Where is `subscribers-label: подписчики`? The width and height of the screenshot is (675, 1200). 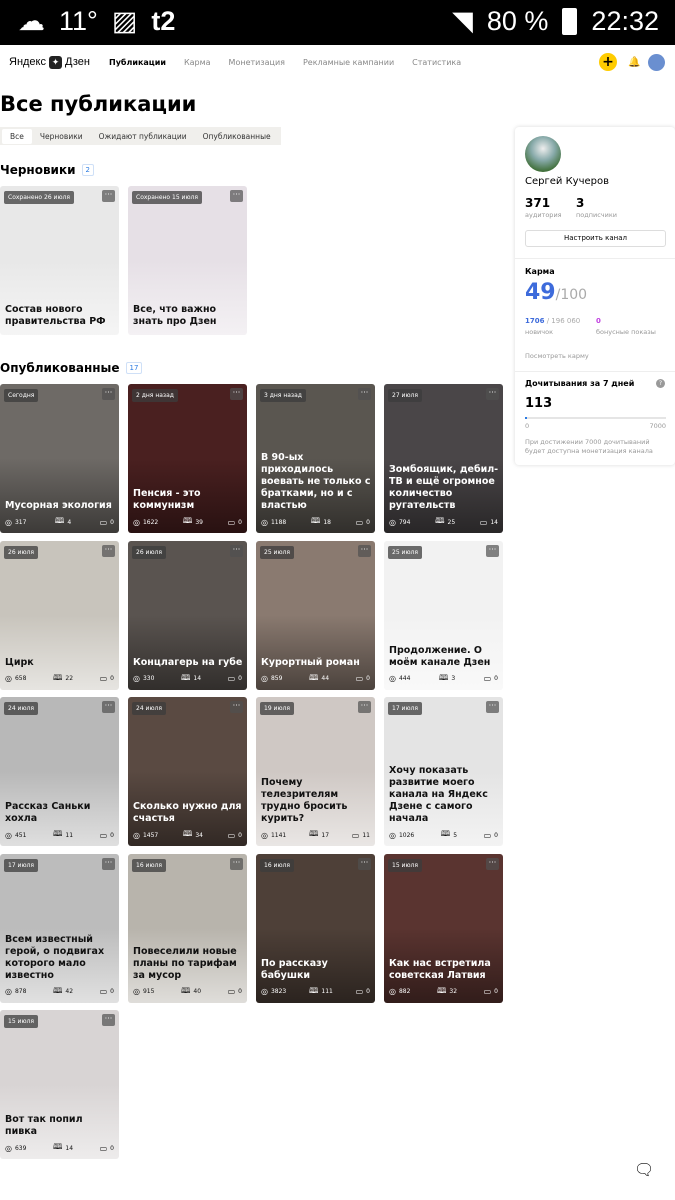 subscribers-label: подписчики is located at coordinates (596, 215).